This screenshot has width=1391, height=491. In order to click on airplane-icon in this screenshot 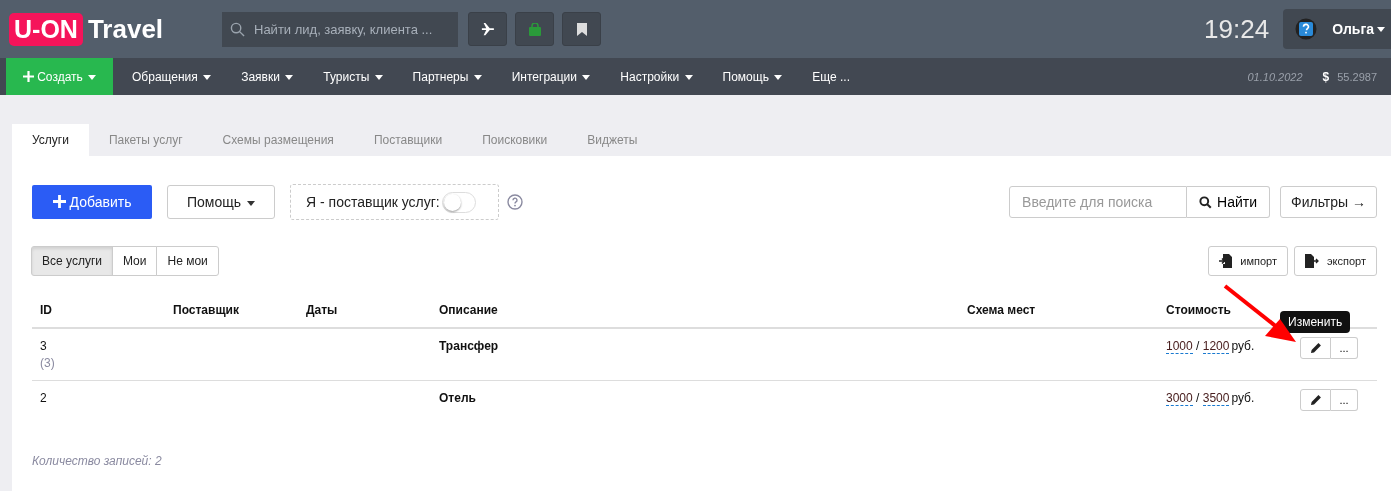, I will do `click(487, 29)`.